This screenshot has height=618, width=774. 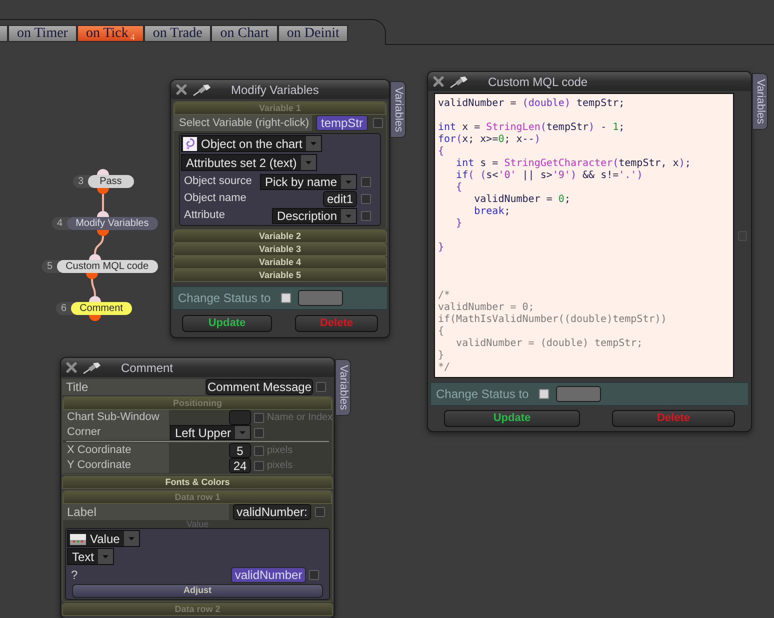 What do you see at coordinates (342, 123) in the screenshot?
I see `variable-chip: tempStr` at bounding box center [342, 123].